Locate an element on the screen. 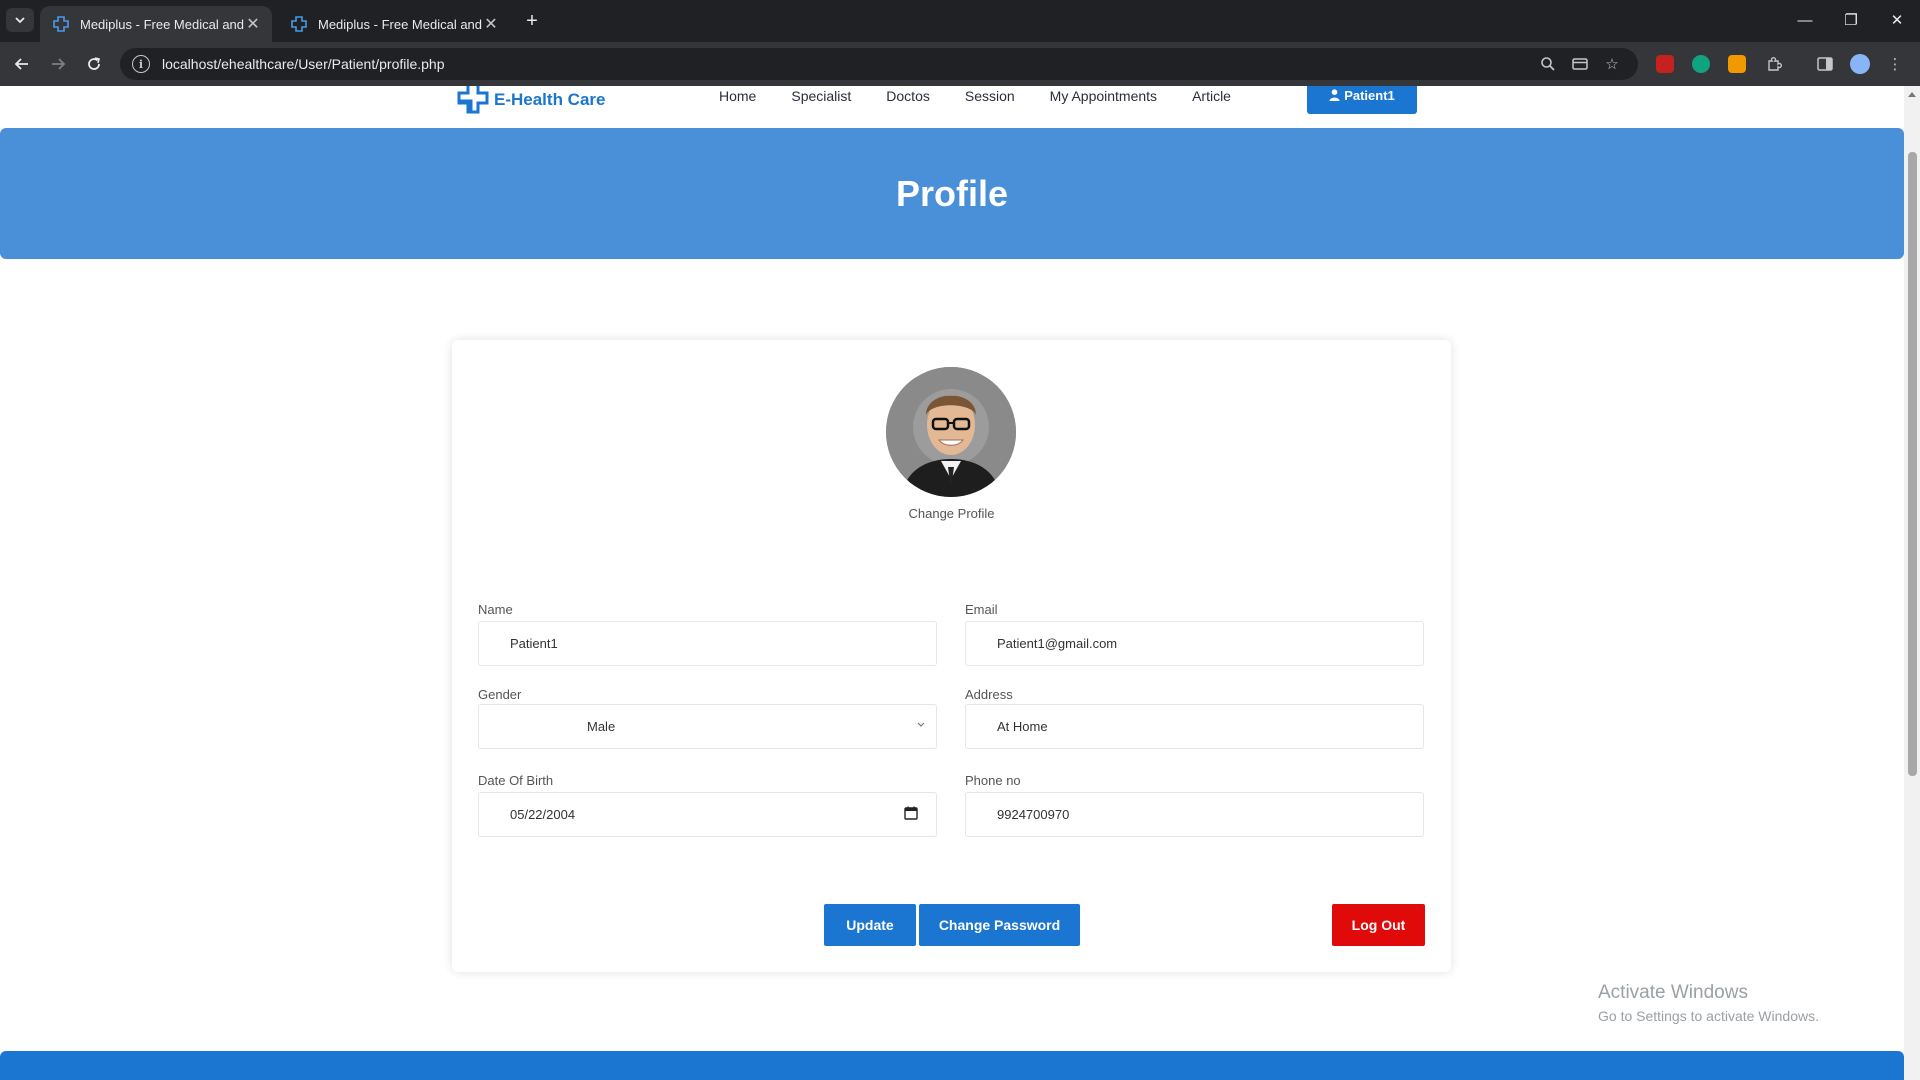 Image resolution: width=1920 pixels, height=1080 pixels. page-scrollbar is located at coordinates (1912, 583).